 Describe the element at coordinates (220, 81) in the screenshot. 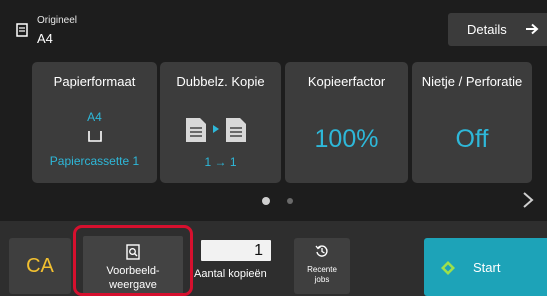

I see `tile-title: Dubbelz. Kopie` at that location.